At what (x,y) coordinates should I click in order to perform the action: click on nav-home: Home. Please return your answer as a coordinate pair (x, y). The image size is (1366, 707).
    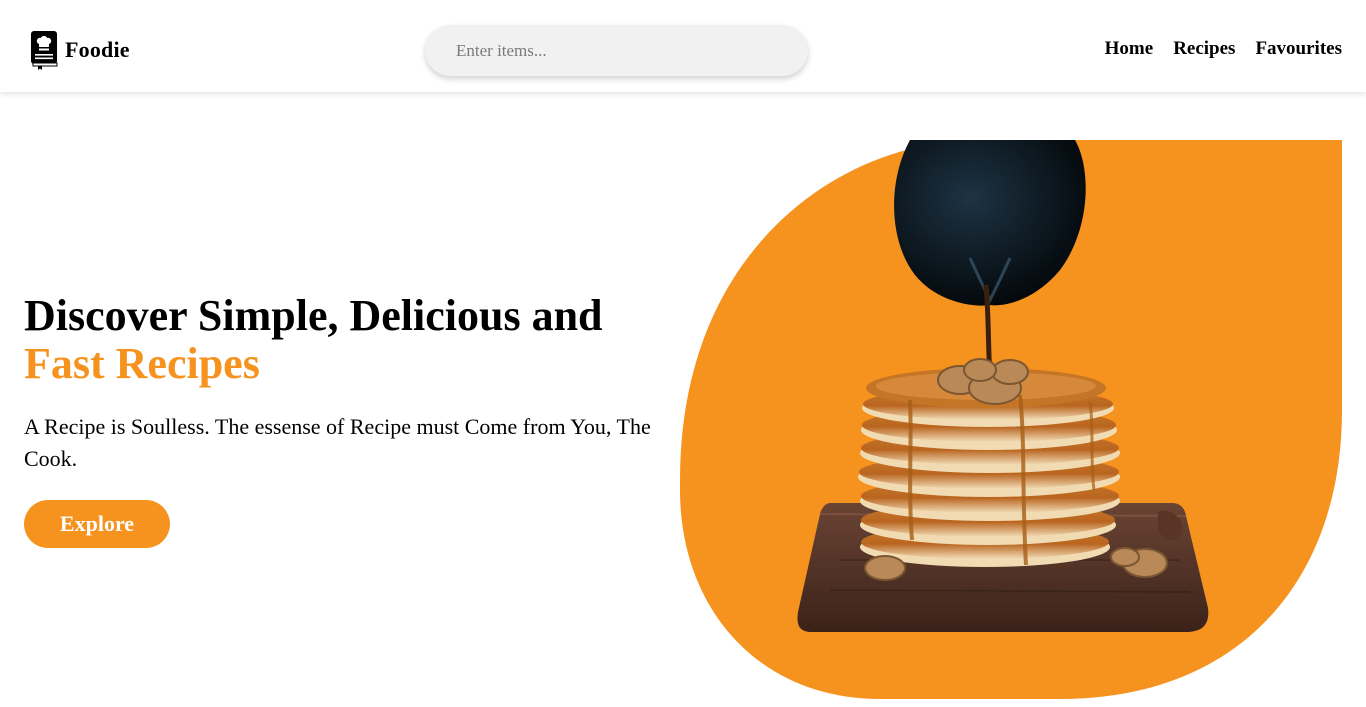
    Looking at the image, I should click on (1129, 49).